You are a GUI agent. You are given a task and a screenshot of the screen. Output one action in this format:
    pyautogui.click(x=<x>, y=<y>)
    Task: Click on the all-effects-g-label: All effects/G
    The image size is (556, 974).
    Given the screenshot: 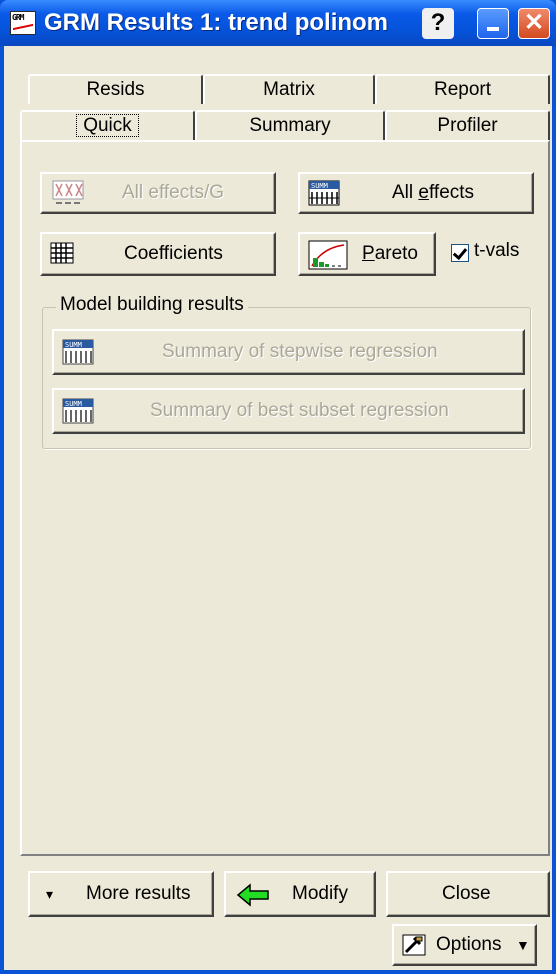 What is the action you would take?
    pyautogui.click(x=173, y=192)
    